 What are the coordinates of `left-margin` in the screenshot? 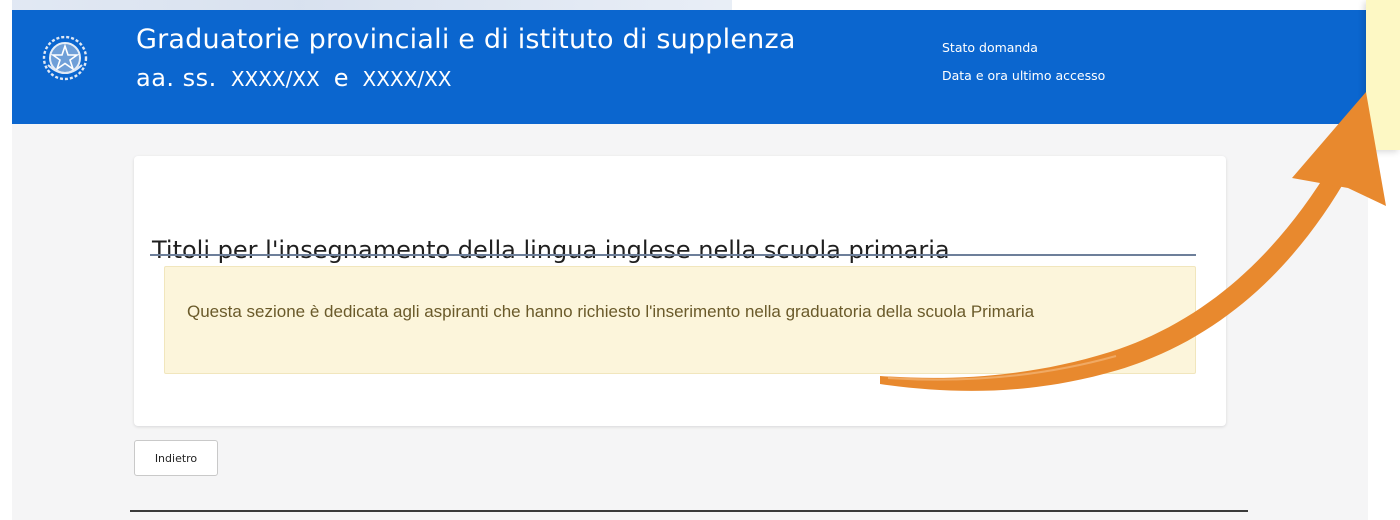 It's located at (6, 260).